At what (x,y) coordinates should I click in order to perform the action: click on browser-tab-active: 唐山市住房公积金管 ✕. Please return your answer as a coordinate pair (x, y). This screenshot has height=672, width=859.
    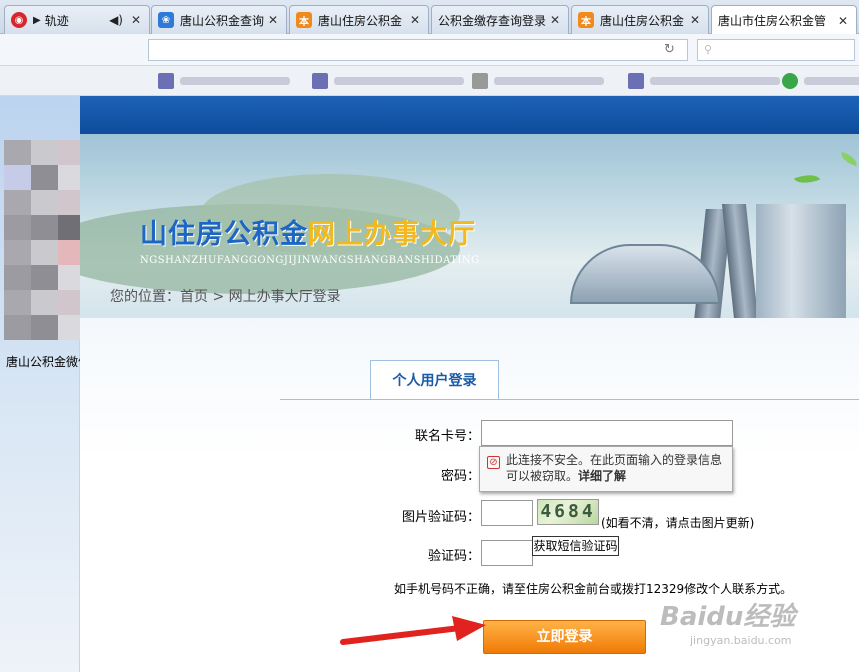
    Looking at the image, I should click on (784, 20).